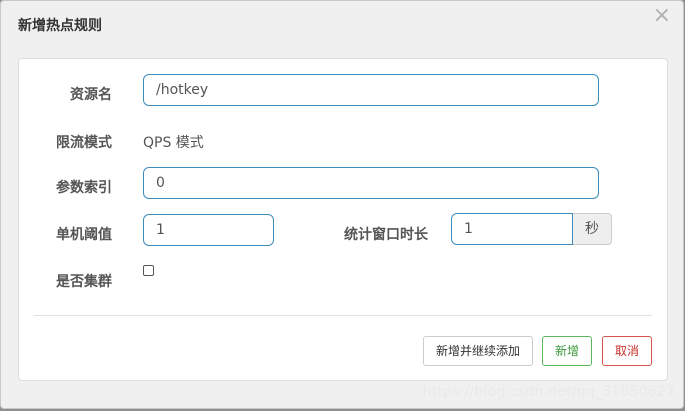 This screenshot has height=411, width=685. What do you see at coordinates (173, 143) in the screenshot?
I see `flow-mode-value: QPS 模式` at bounding box center [173, 143].